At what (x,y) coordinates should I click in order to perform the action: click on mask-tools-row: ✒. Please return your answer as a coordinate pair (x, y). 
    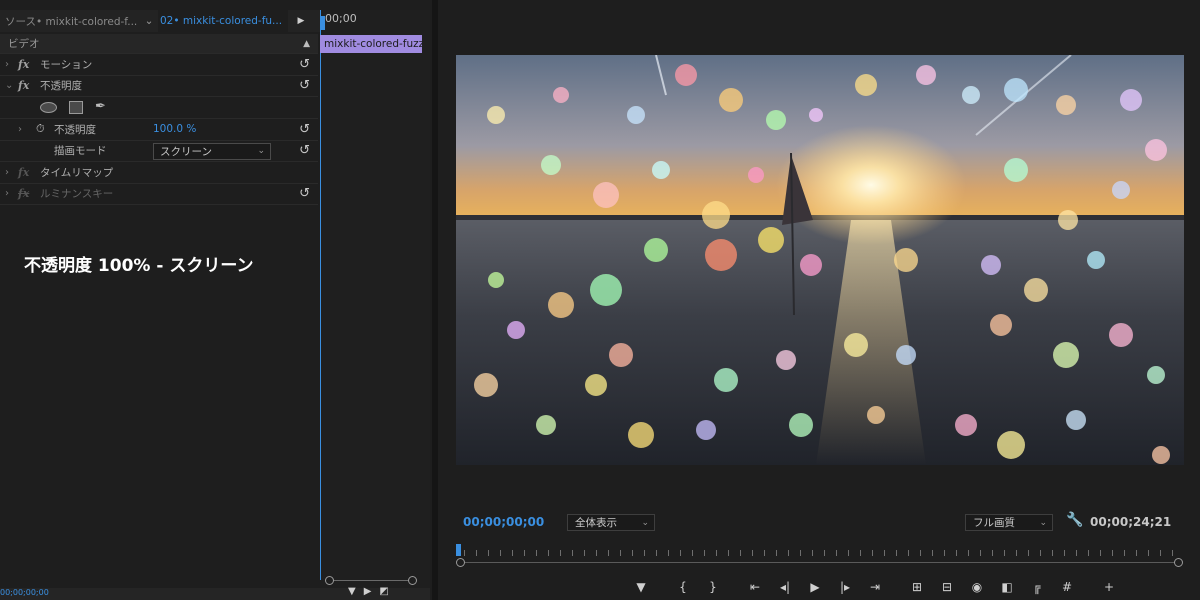
    Looking at the image, I should click on (159, 108).